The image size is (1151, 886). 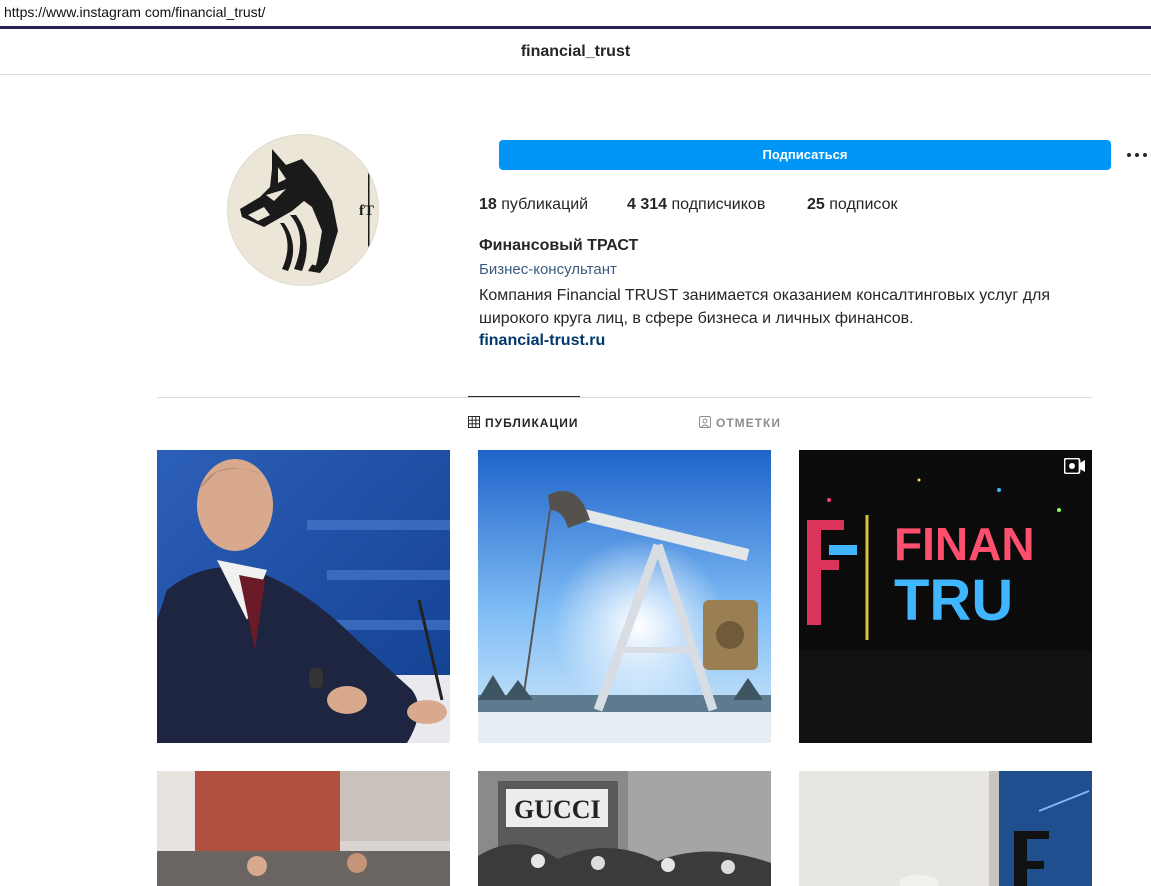 I want to click on tab-tagged-label: ОТМЕТКИ, so click(x=748, y=423).